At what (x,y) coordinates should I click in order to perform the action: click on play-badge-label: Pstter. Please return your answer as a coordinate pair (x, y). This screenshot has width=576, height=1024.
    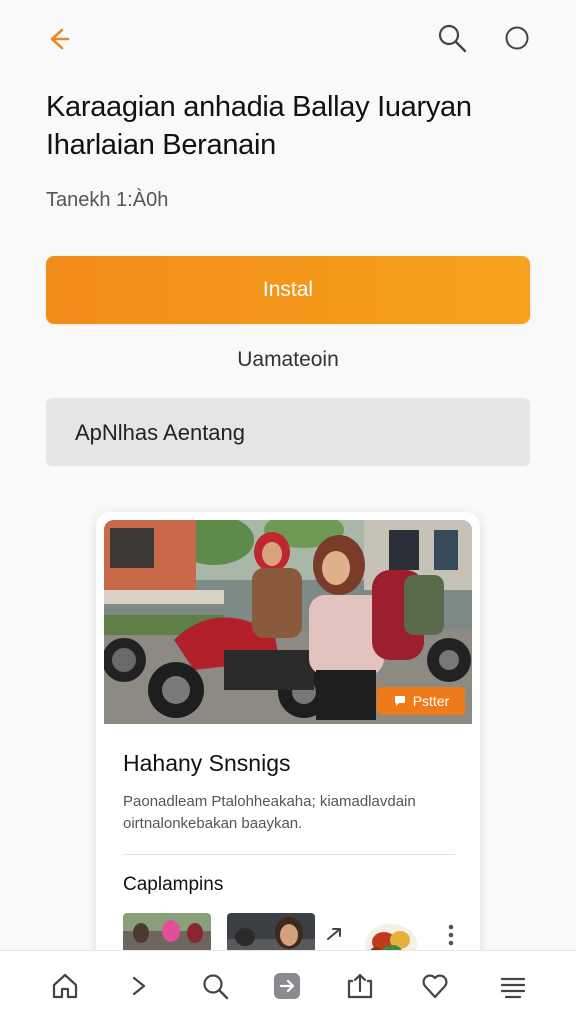
    Looking at the image, I should click on (431, 701).